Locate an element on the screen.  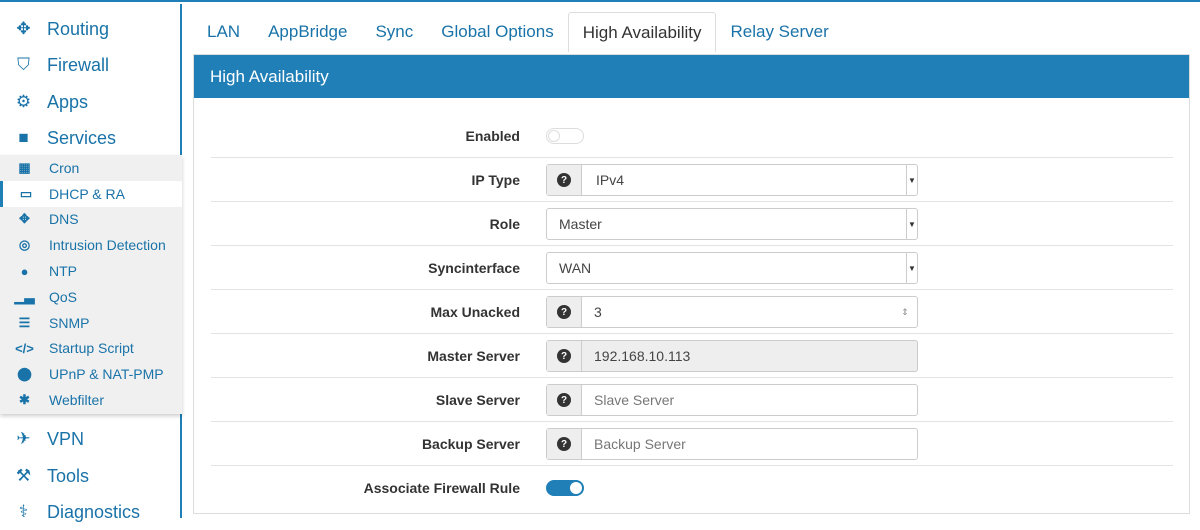
row-max-unacked: Max Unacked? 3 ⇕ is located at coordinates (692, 312).